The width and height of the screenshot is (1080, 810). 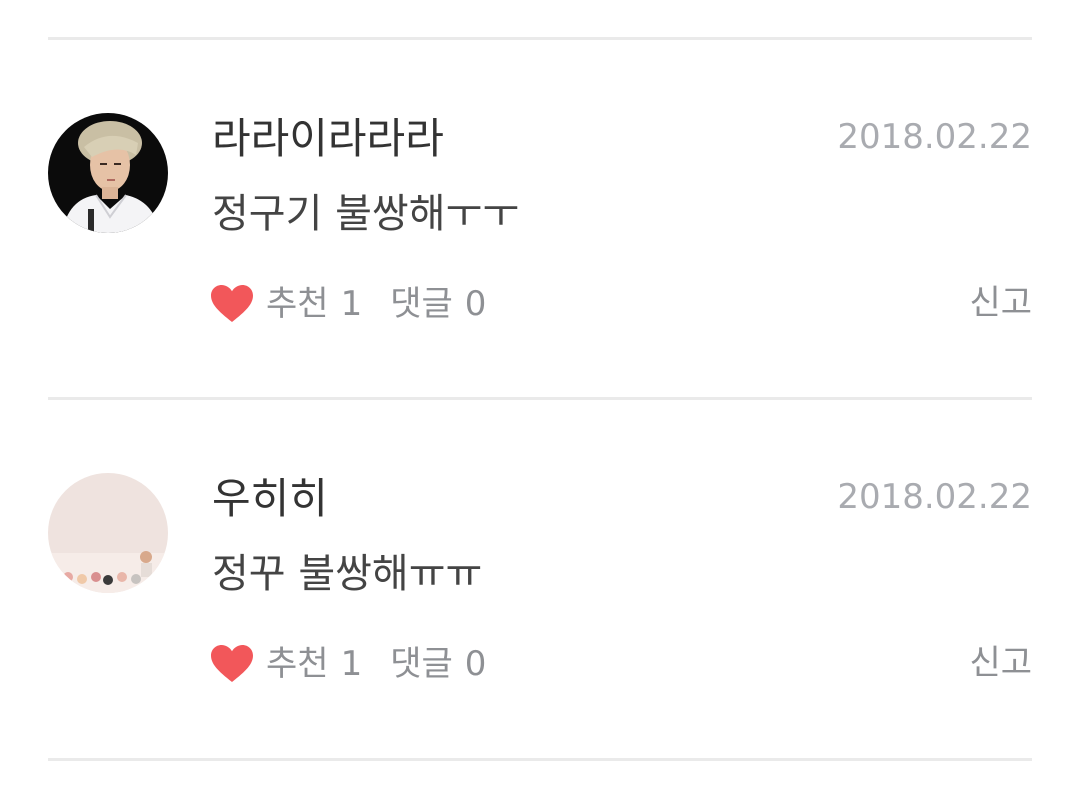 I want to click on comment-text: 정구기 불쌍해ㅜㅜ, so click(x=366, y=214).